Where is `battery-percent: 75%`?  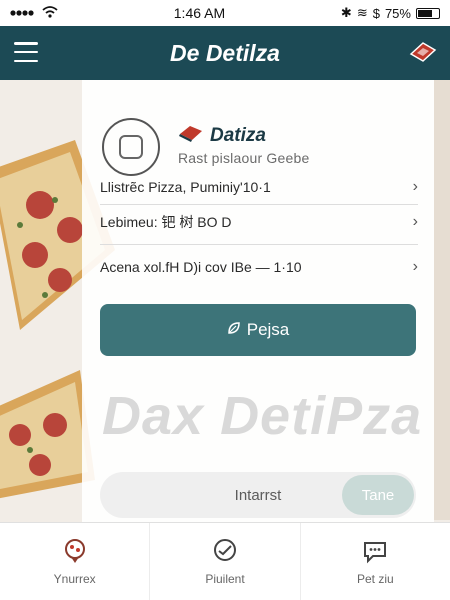
battery-percent: 75% is located at coordinates (397, 13).